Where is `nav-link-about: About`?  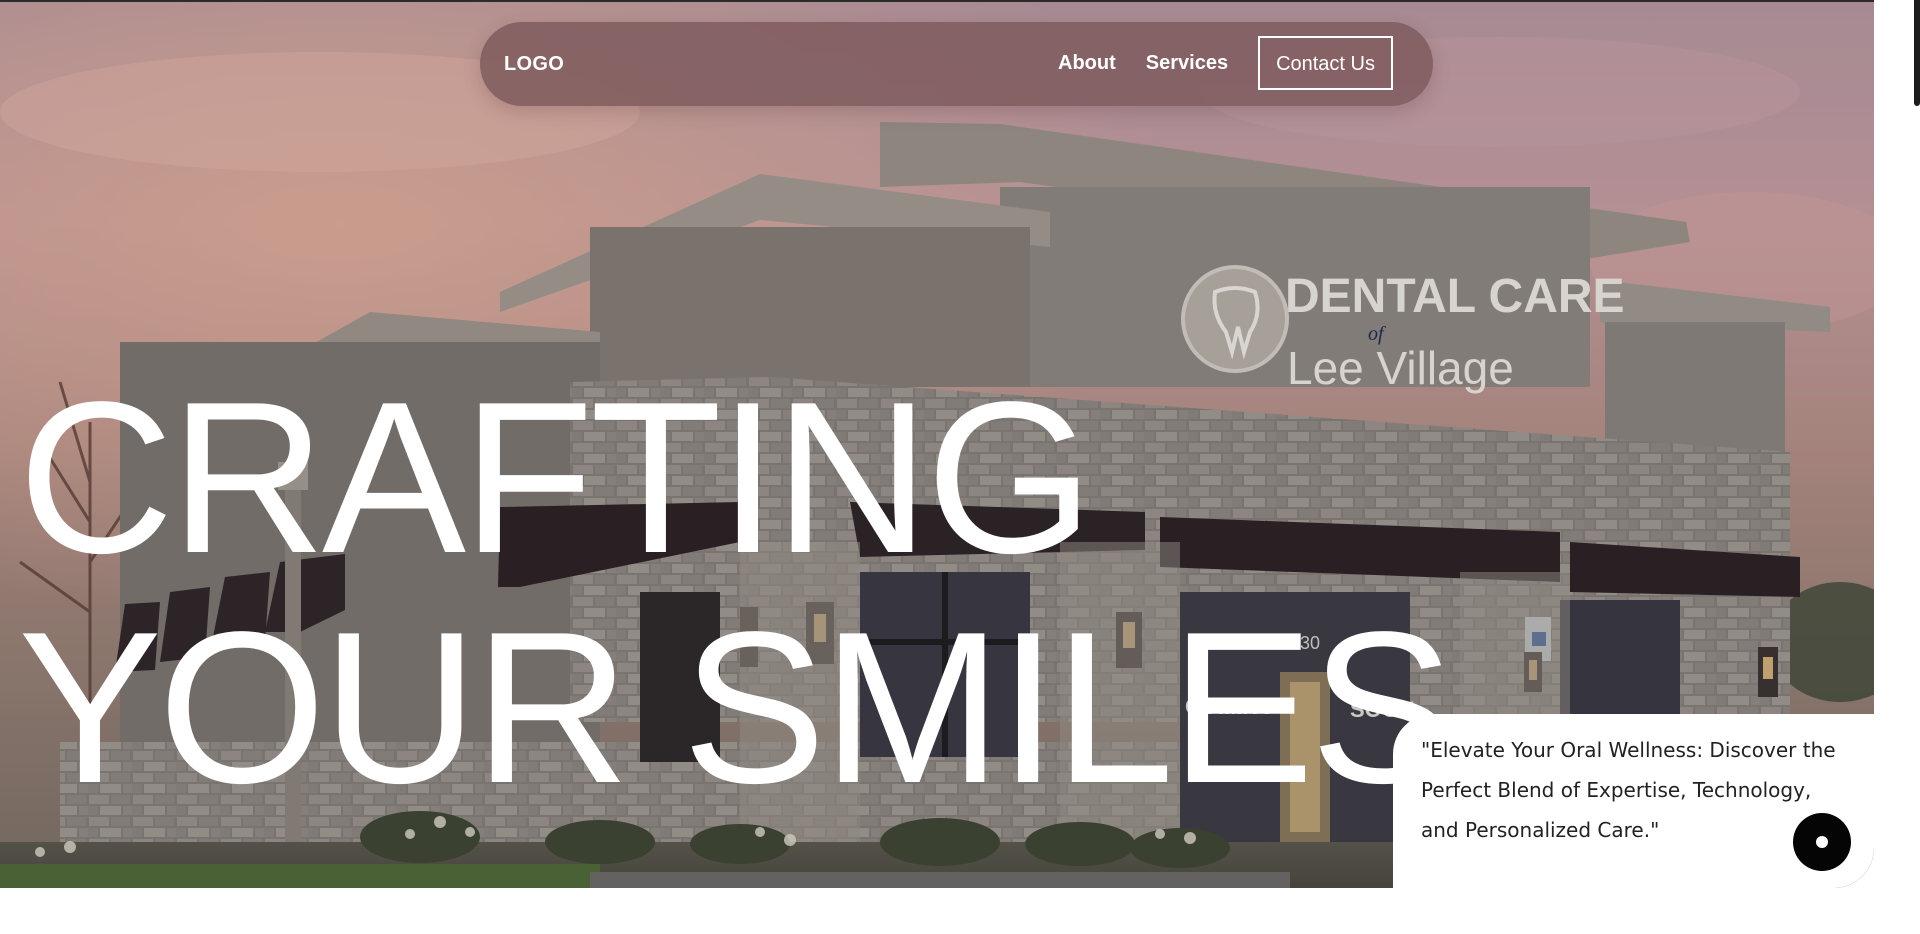
nav-link-about: About is located at coordinates (1087, 63).